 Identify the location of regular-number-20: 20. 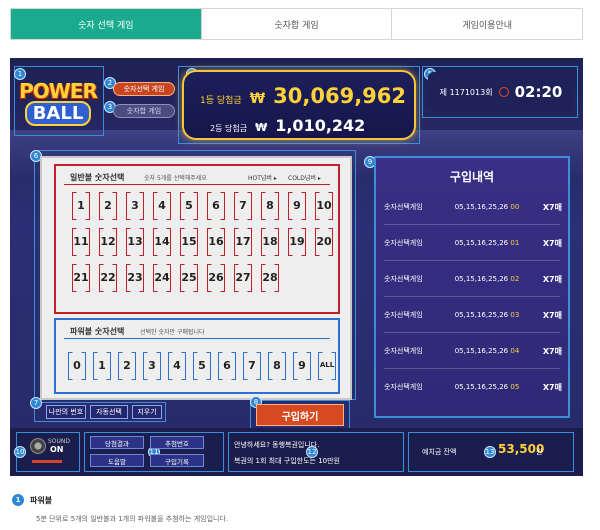
(324, 241).